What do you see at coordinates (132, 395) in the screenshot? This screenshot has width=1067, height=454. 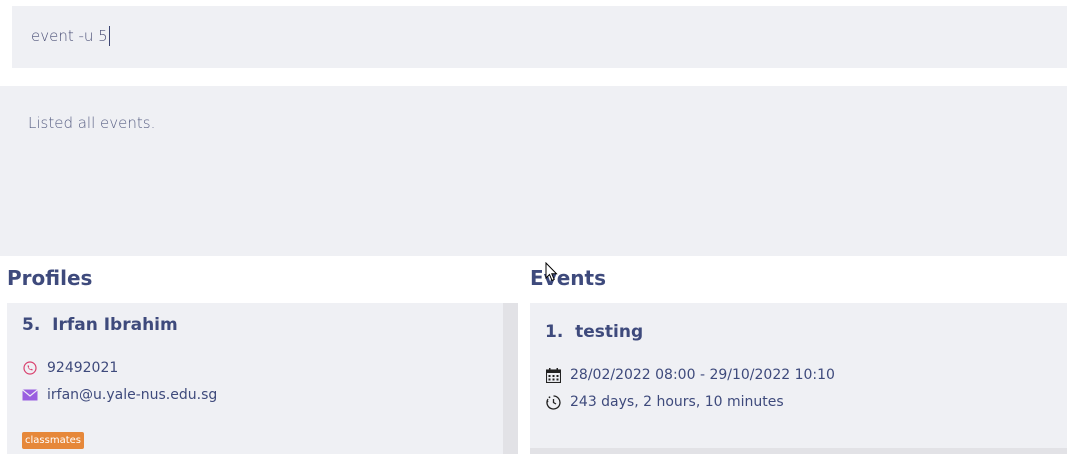 I see `profile-email: irfan@u.yale-nus.edu.sg` at bounding box center [132, 395].